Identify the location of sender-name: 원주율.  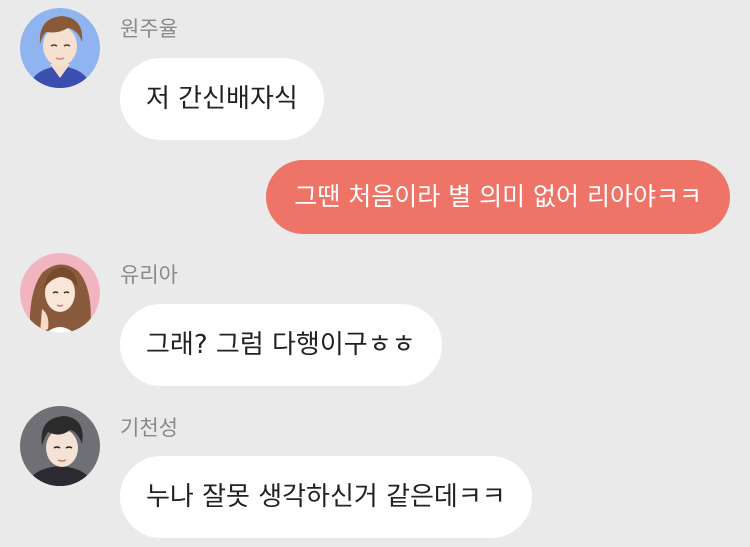
(149, 29).